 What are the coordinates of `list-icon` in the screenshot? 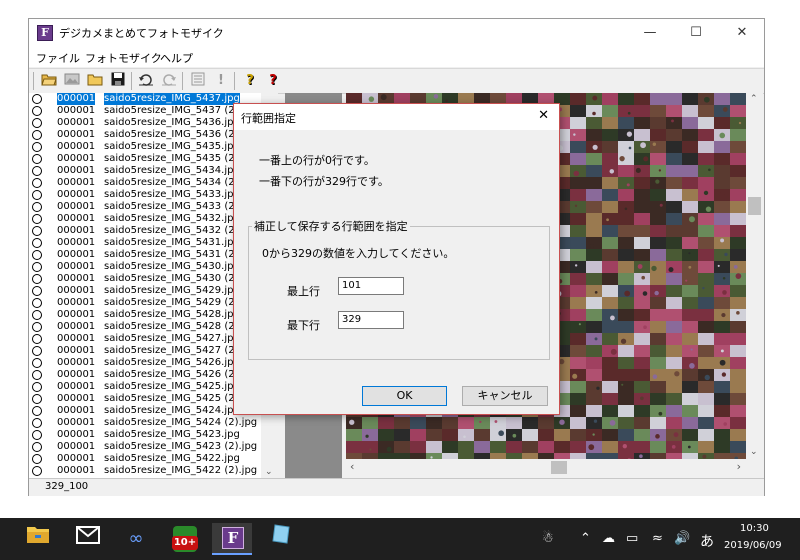 It's located at (198, 81).